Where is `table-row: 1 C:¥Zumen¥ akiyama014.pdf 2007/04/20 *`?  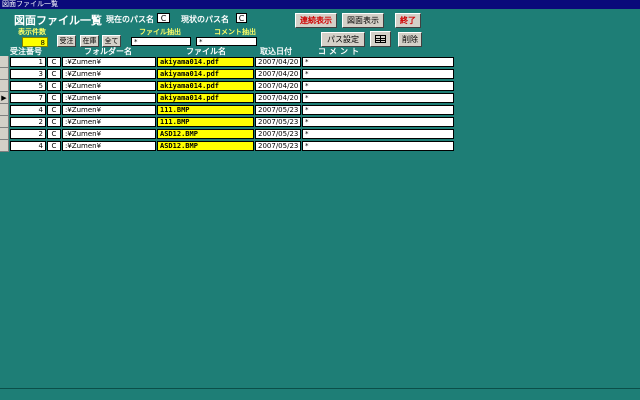
table-row: 1 C:¥Zumen¥ akiyama014.pdf 2007/04/20 * is located at coordinates (320, 62).